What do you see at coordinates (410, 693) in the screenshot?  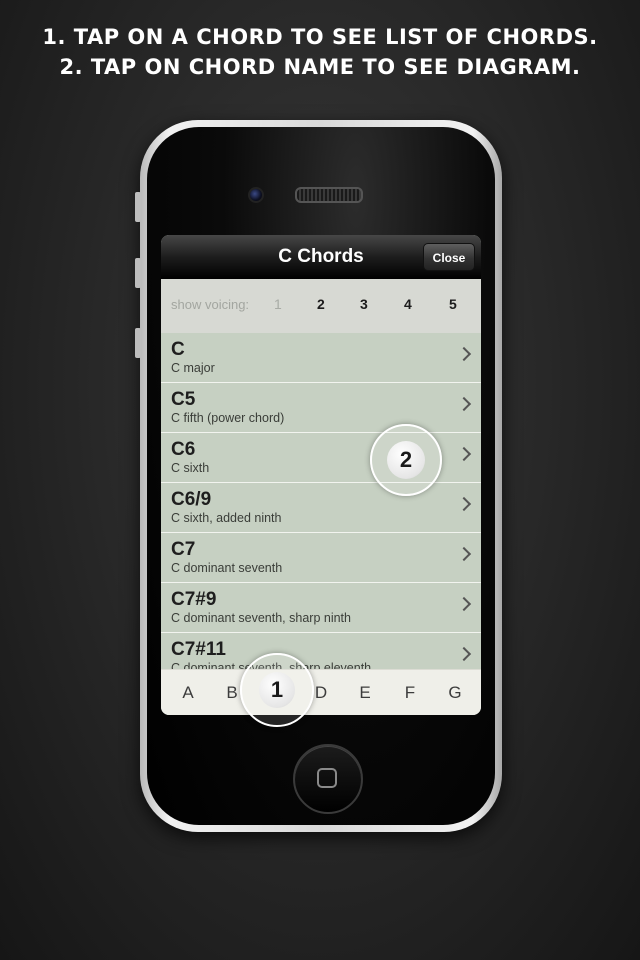 I see `root-note-f: F` at bounding box center [410, 693].